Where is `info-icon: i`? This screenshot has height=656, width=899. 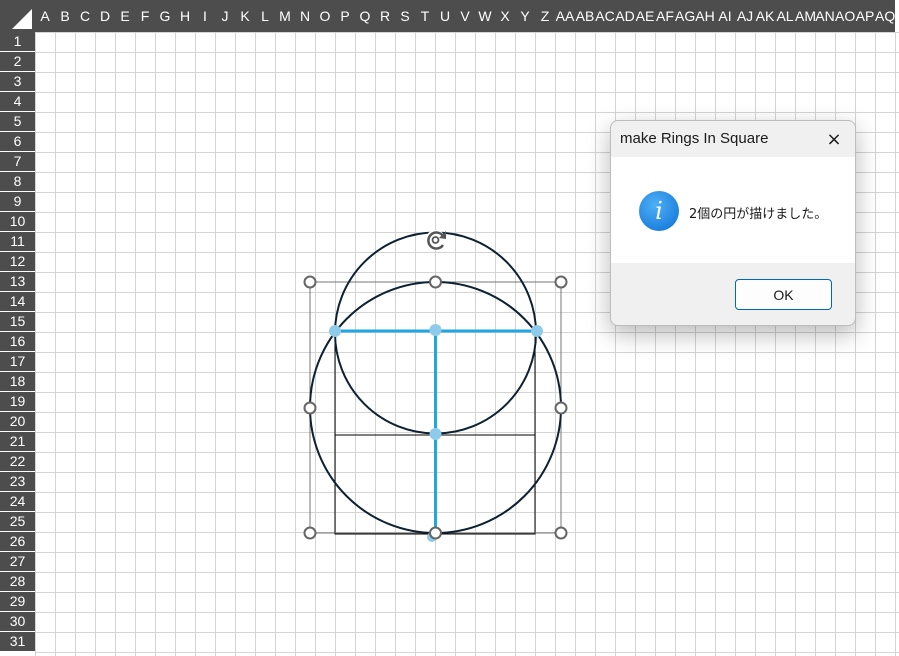
info-icon: i is located at coordinates (659, 211).